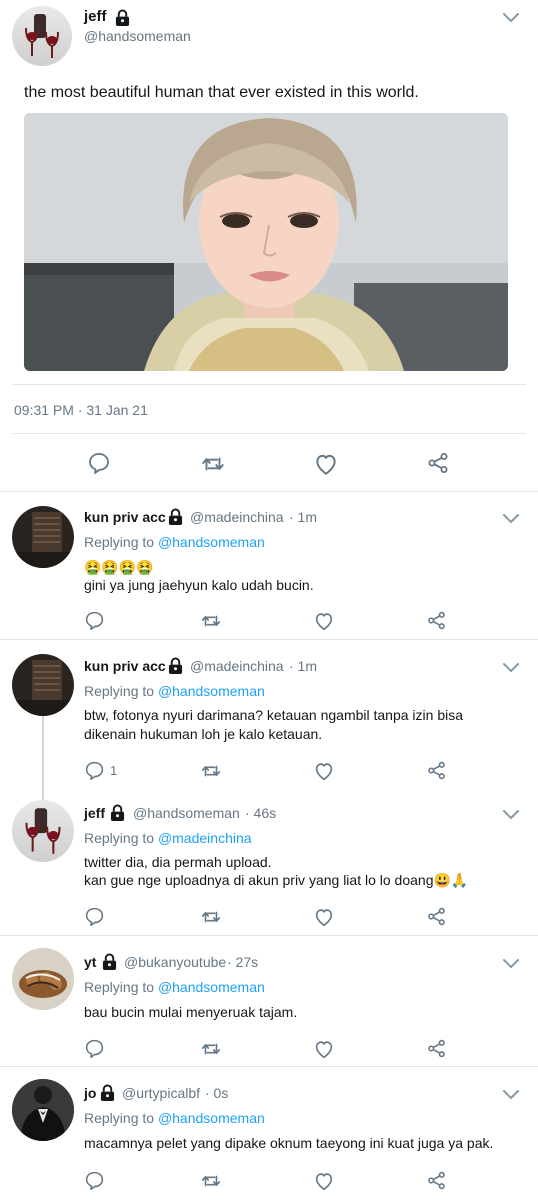  Describe the element at coordinates (217, 1093) in the screenshot. I see `reply-time: · 0s` at that location.